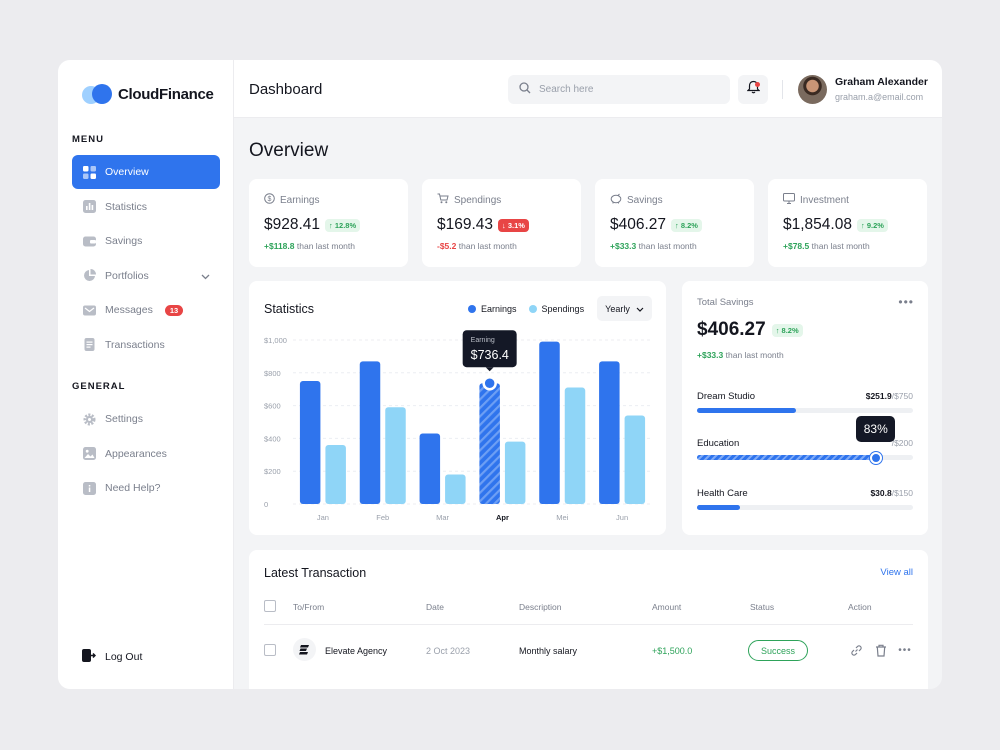  I want to click on sidebar-item-portfolios: Portfolios, so click(146, 276).